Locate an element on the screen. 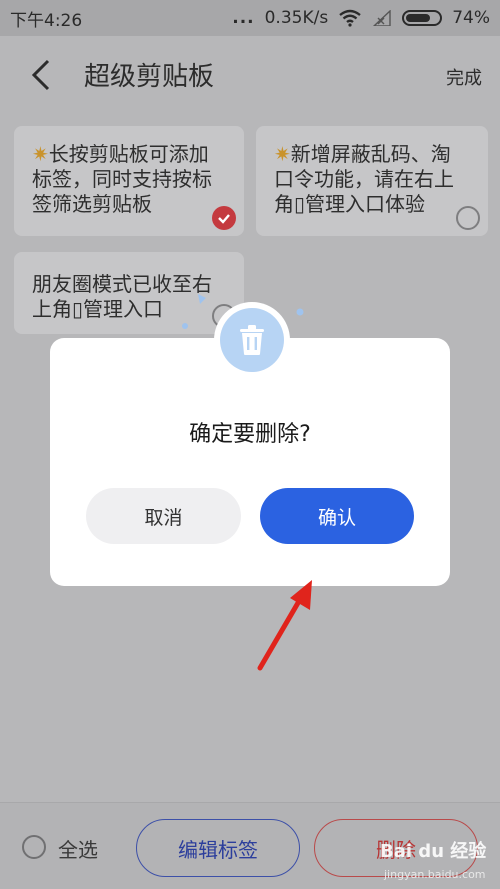 The height and width of the screenshot is (889, 500). select-all-label: 全选 is located at coordinates (78, 848).